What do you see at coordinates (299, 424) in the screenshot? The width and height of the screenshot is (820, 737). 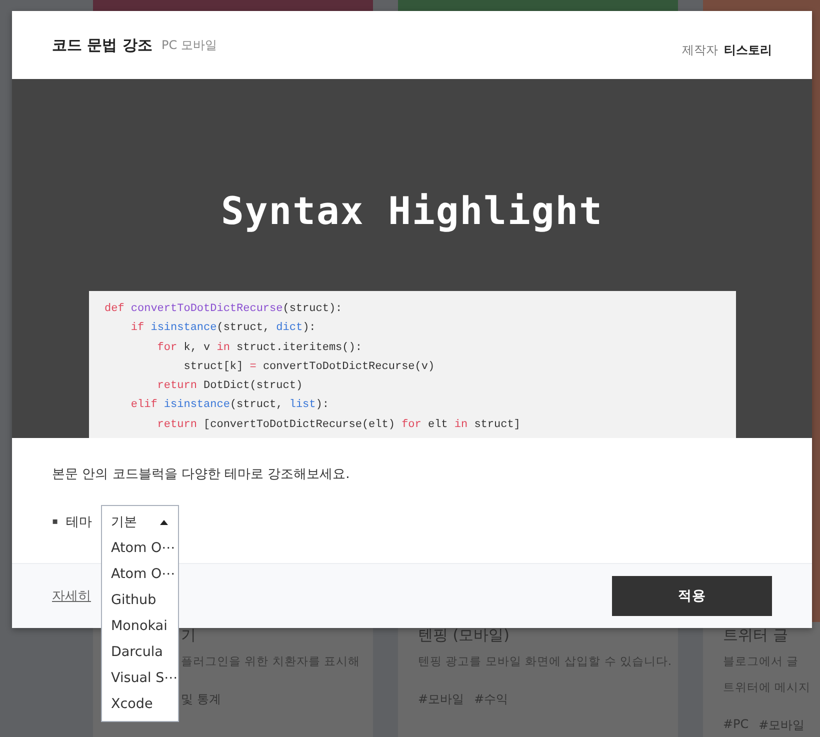 I see `code-token: [convertToDotDictRecurse(elt)` at bounding box center [299, 424].